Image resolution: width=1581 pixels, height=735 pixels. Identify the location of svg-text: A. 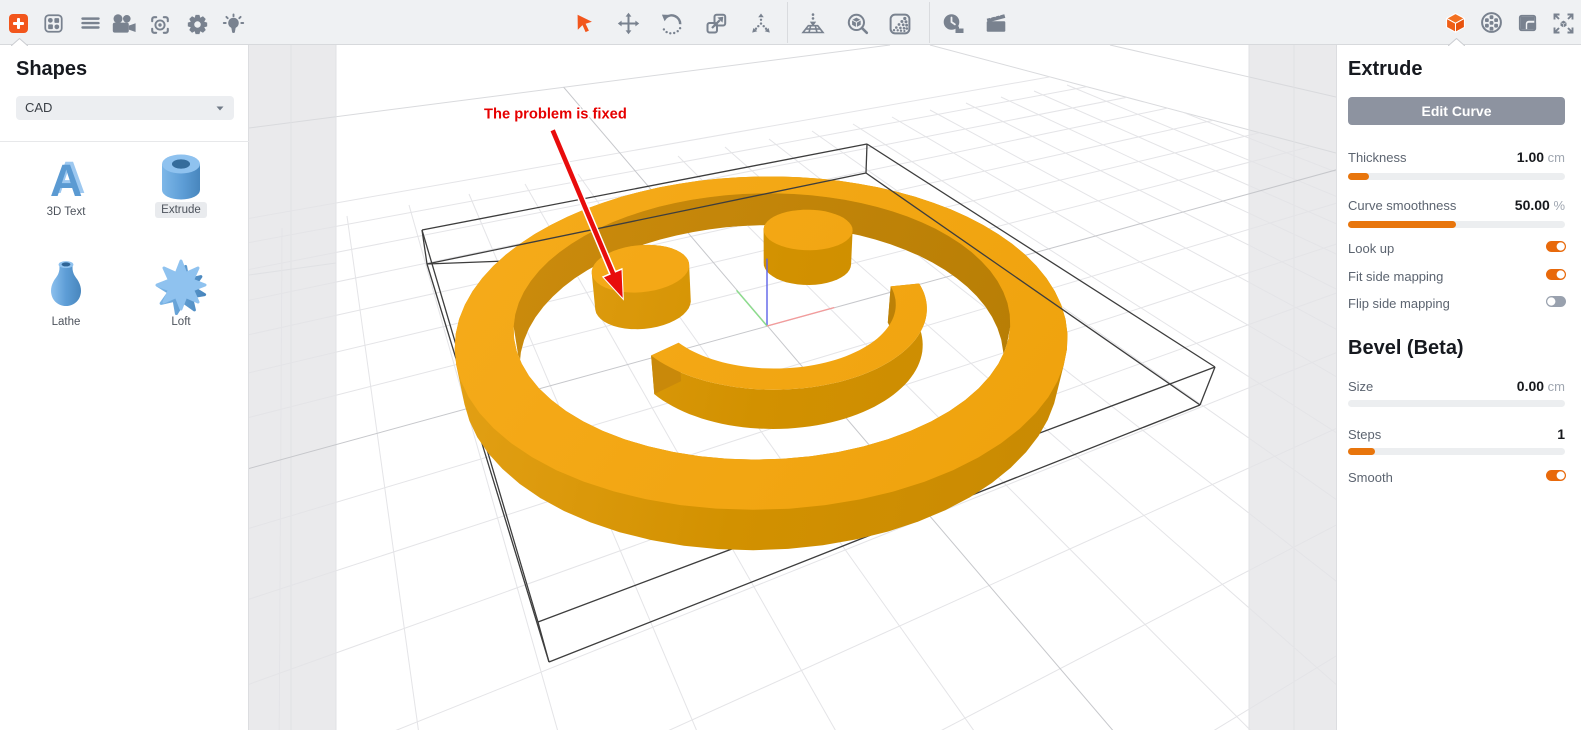
(66, 180).